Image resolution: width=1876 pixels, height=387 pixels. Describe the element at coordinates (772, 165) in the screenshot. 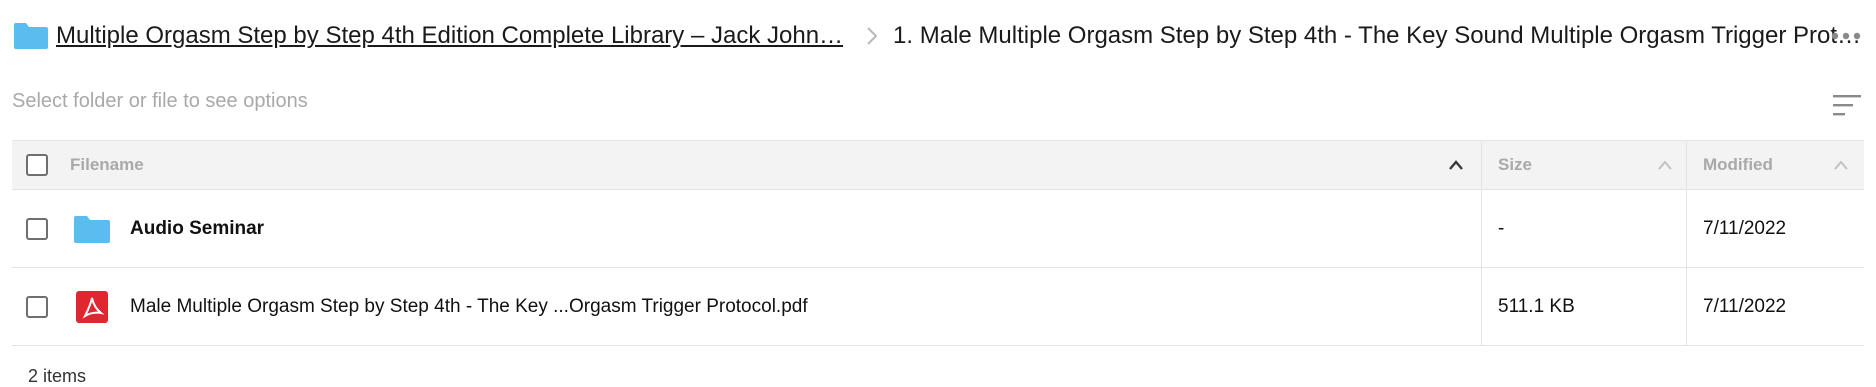

I see `column-header-filename: Filename` at that location.